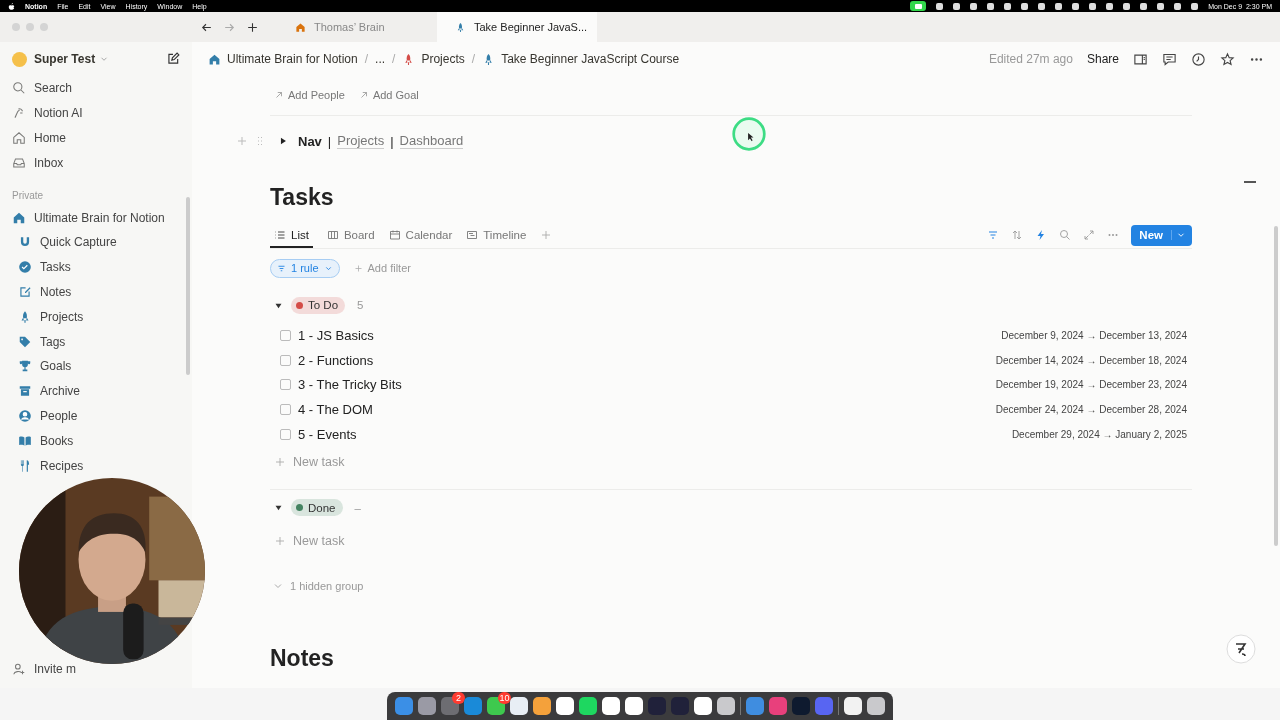 The width and height of the screenshot is (1280, 720). What do you see at coordinates (1140, 59) in the screenshot?
I see `side-panel-icon` at bounding box center [1140, 59].